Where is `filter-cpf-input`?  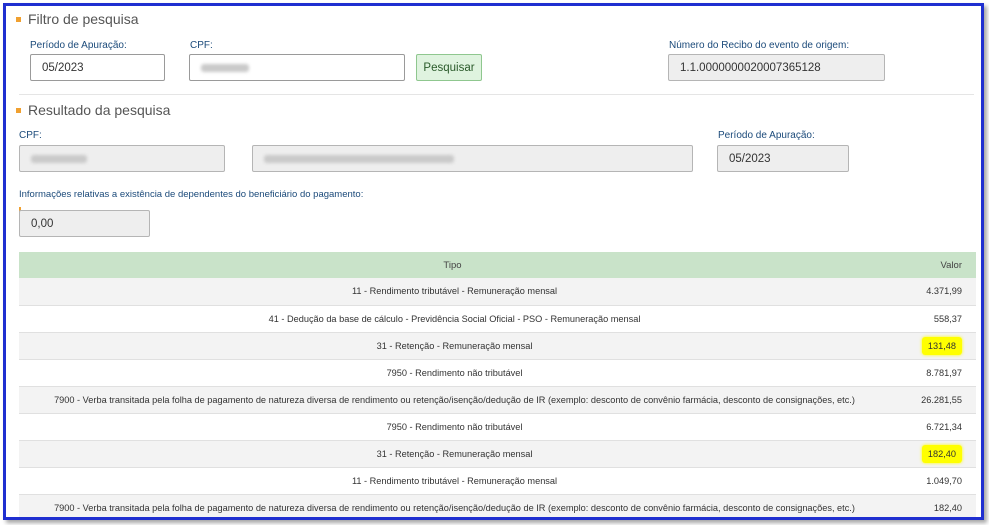 filter-cpf-input is located at coordinates (297, 67).